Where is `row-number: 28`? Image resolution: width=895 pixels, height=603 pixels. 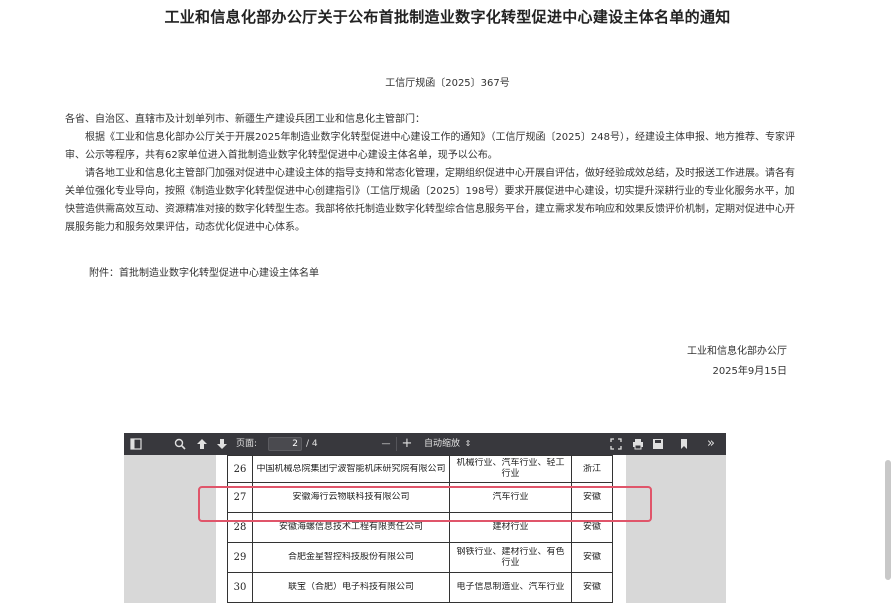 row-number: 28 is located at coordinates (240, 527).